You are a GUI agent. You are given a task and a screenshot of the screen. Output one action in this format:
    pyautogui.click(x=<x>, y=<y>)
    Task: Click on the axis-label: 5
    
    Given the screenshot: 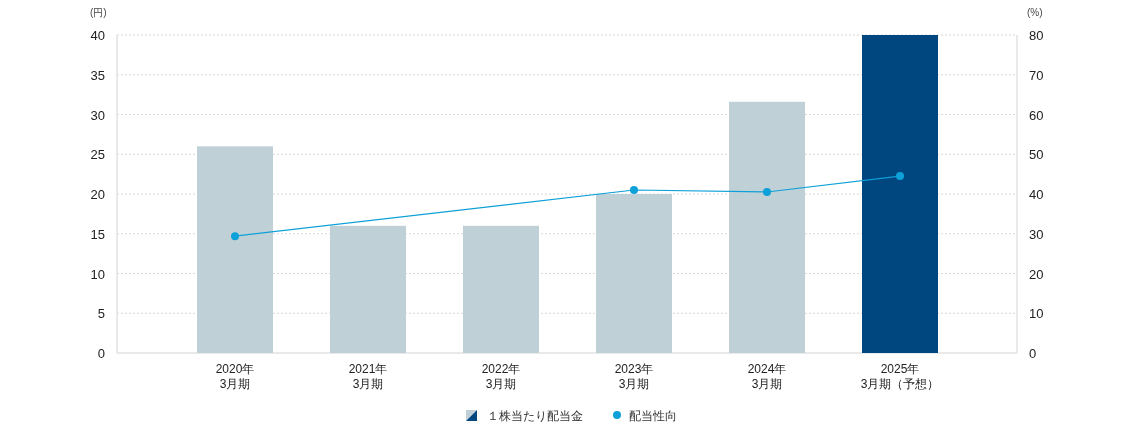 What is the action you would take?
    pyautogui.click(x=101, y=314)
    